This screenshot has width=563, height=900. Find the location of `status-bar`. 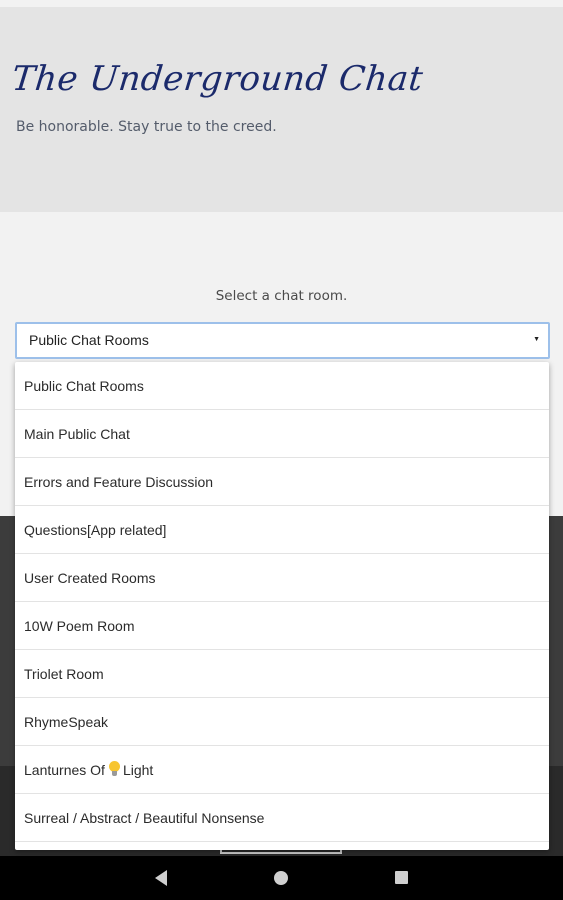

status-bar is located at coordinates (281, 3).